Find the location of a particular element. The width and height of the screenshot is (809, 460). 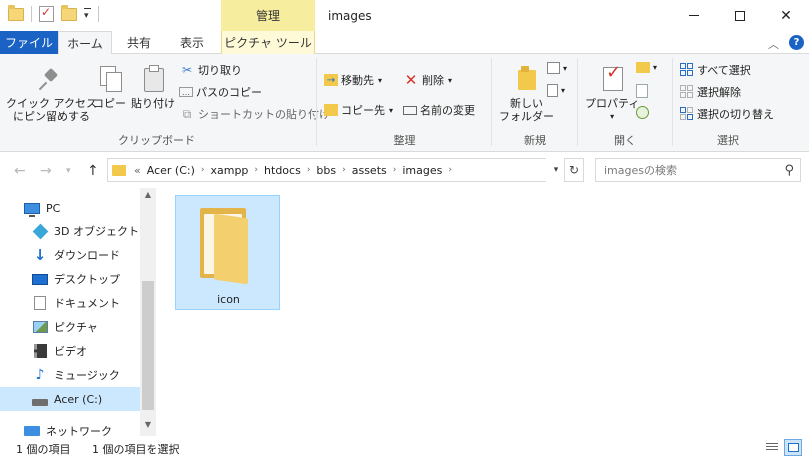

copy-label: コピー is located at coordinates (109, 103).